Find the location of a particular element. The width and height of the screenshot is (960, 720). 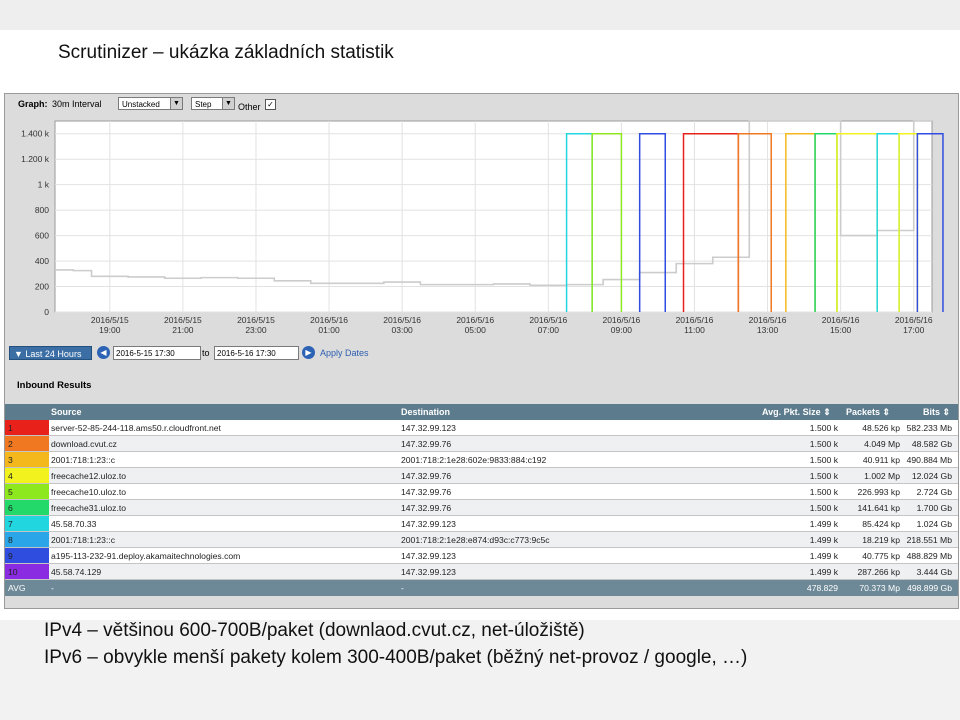

forward-arrow-icon: ▶ is located at coordinates (308, 352).